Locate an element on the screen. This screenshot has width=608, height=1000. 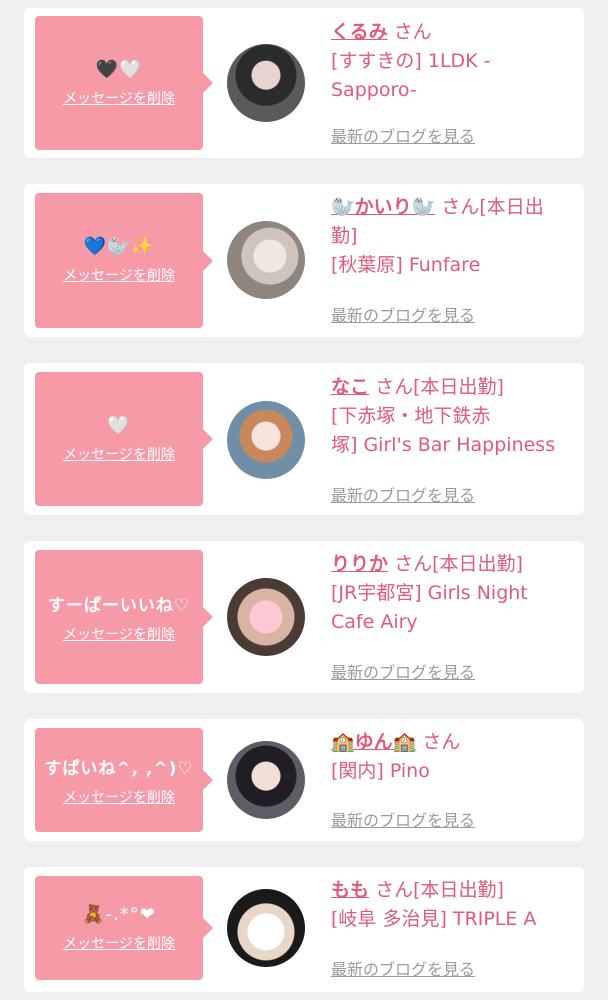
profile-name-link: 🏫ゆん🏫 is located at coordinates (373, 742).